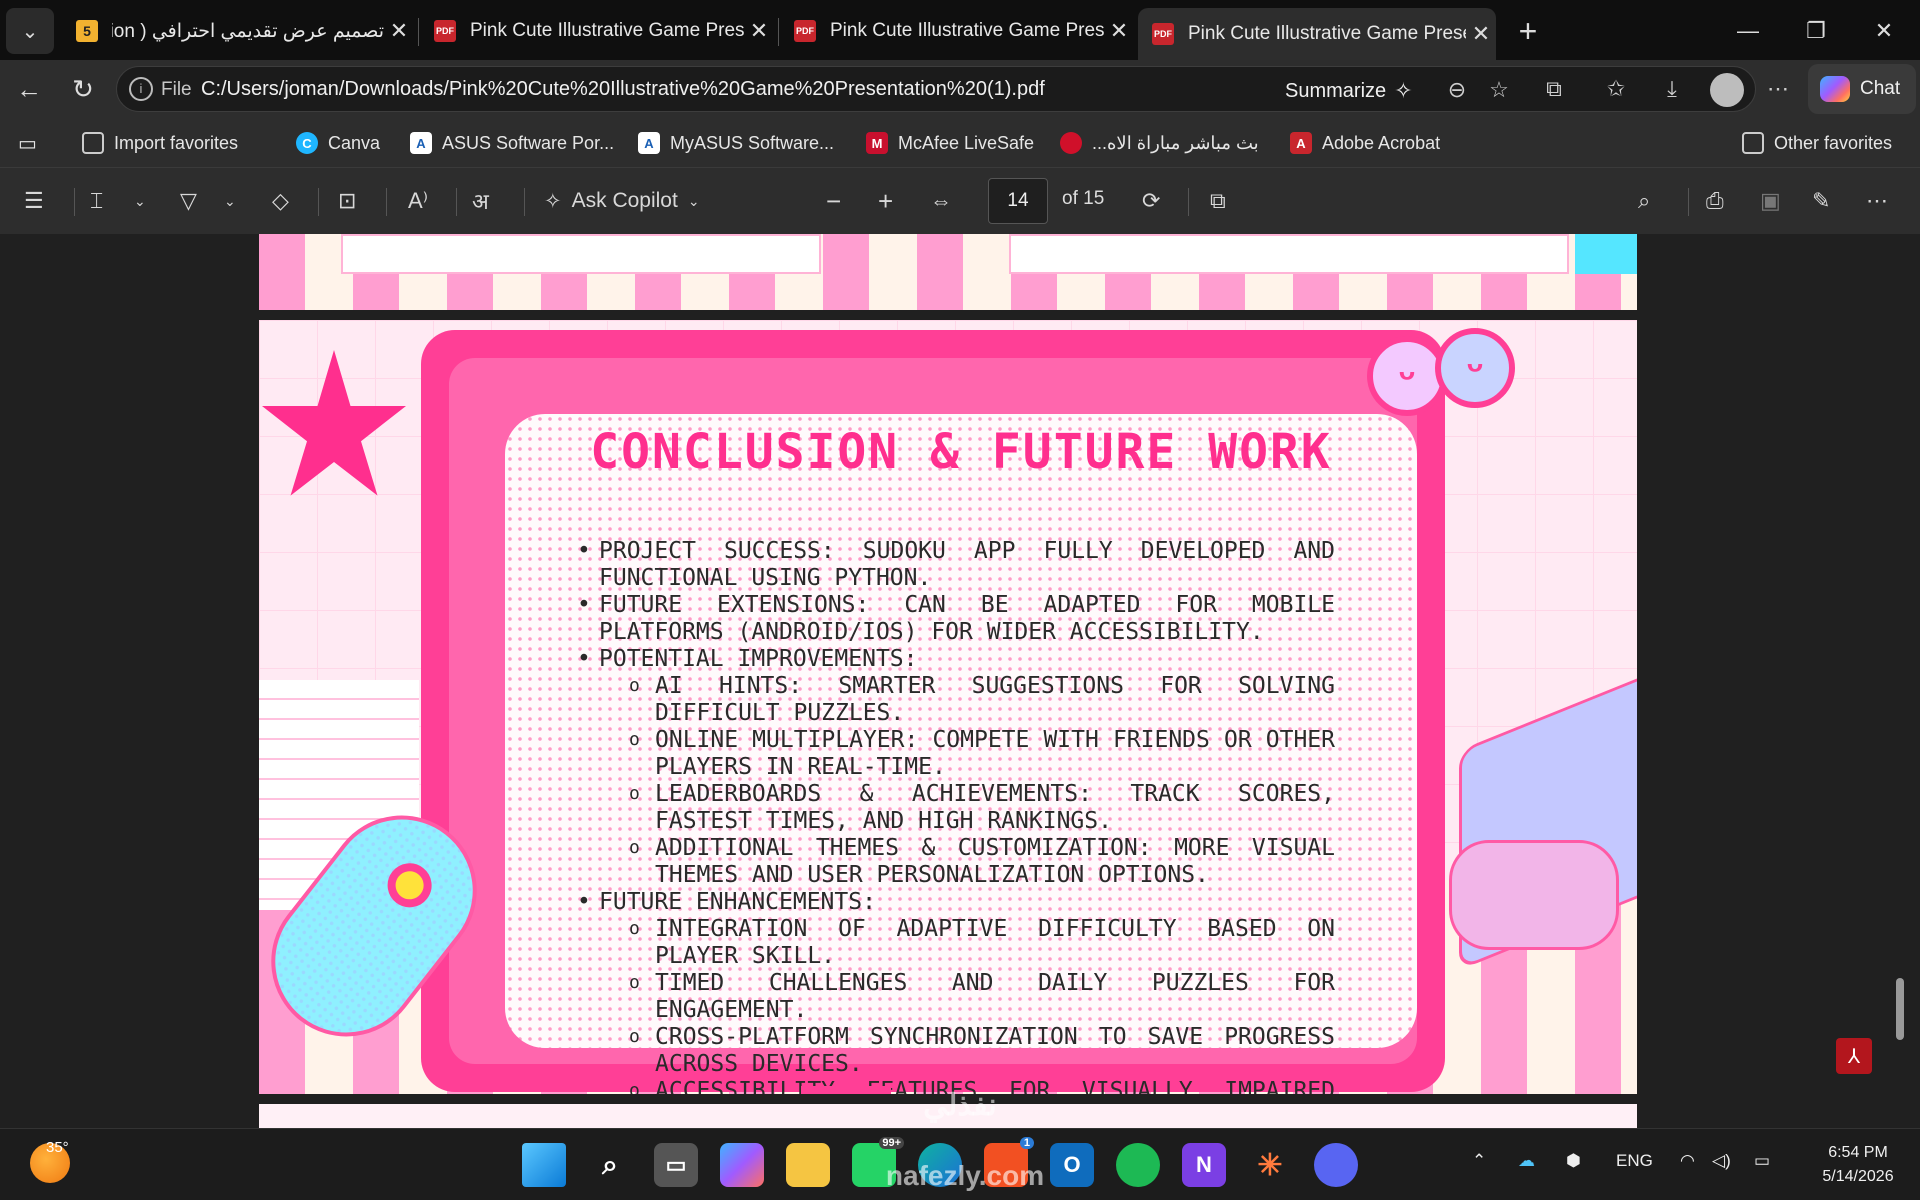 Image resolution: width=1920 pixels, height=1200 pixels. What do you see at coordinates (1900, 1009) in the screenshot?
I see `scrollbar-thumb` at bounding box center [1900, 1009].